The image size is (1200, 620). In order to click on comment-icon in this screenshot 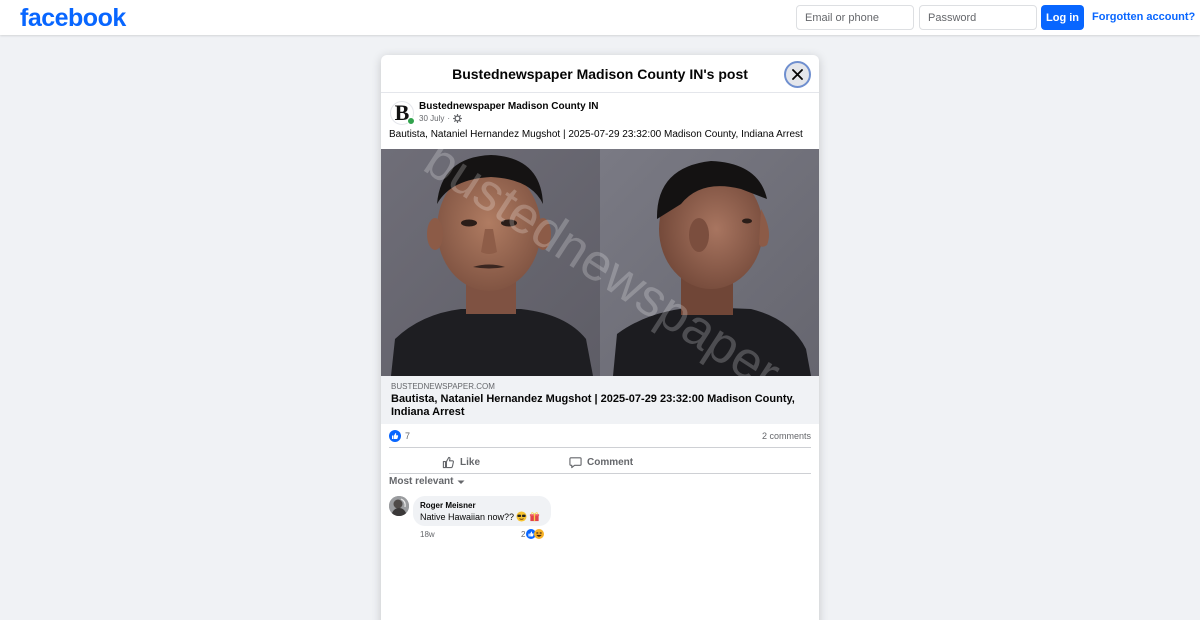, I will do `click(575, 462)`.